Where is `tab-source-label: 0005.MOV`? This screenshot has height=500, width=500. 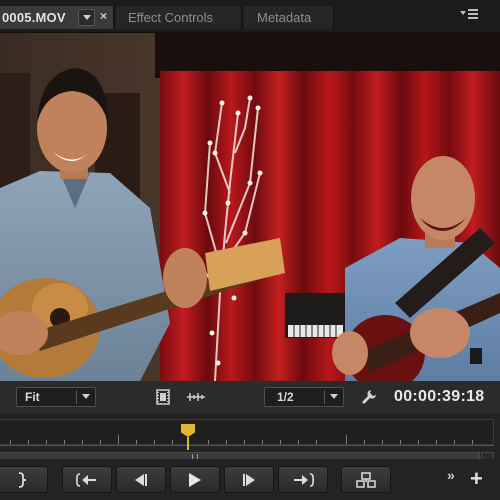 tab-source-label: 0005.MOV is located at coordinates (34, 17).